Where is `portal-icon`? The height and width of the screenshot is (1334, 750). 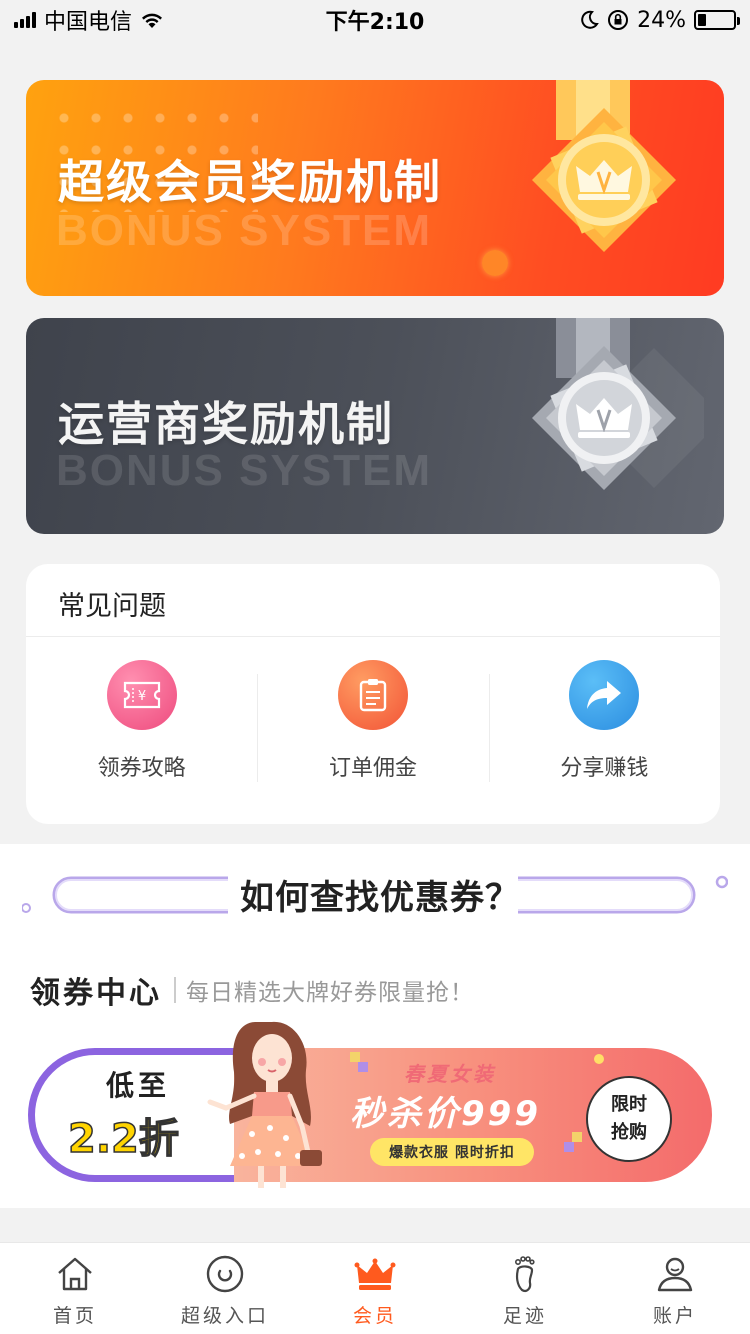
portal-icon is located at coordinates (225, 1274).